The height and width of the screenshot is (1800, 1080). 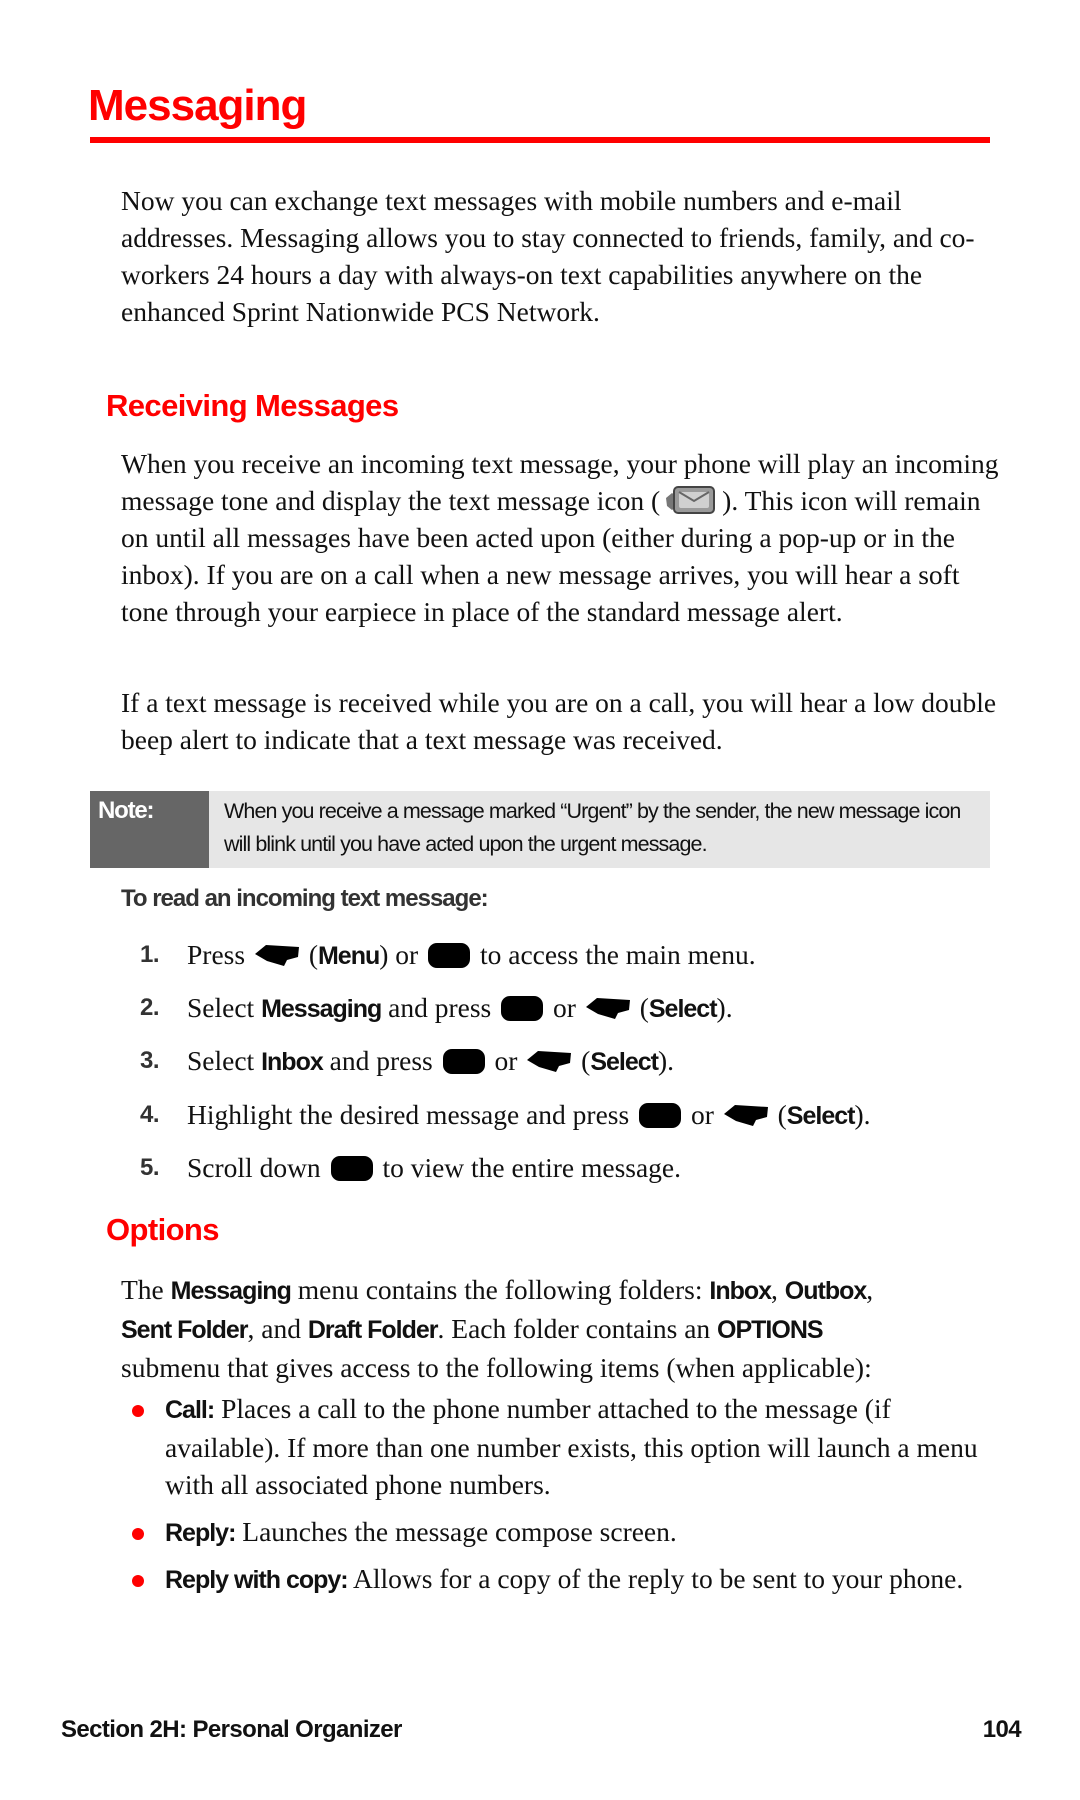 I want to click on step-text: Highlight the desired message and press, so click(x=412, y=1114).